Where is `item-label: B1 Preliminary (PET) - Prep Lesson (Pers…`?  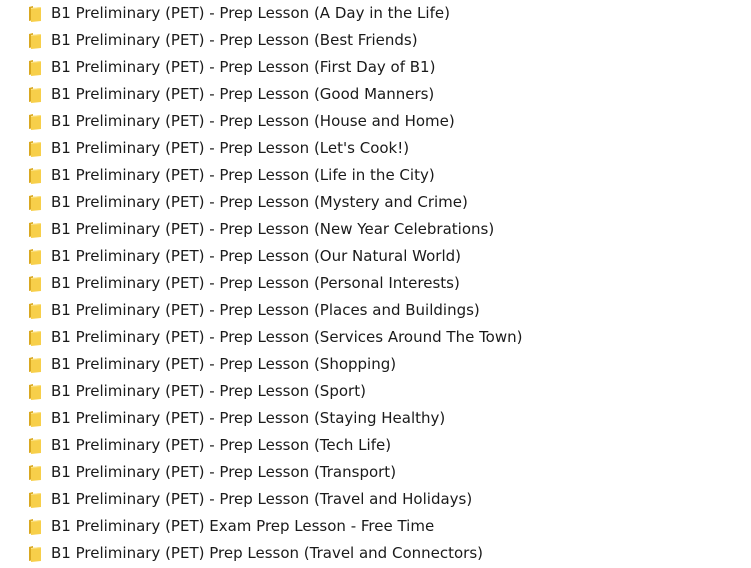
item-label: B1 Preliminary (PET) - Prep Lesson (Pers… is located at coordinates (255, 283).